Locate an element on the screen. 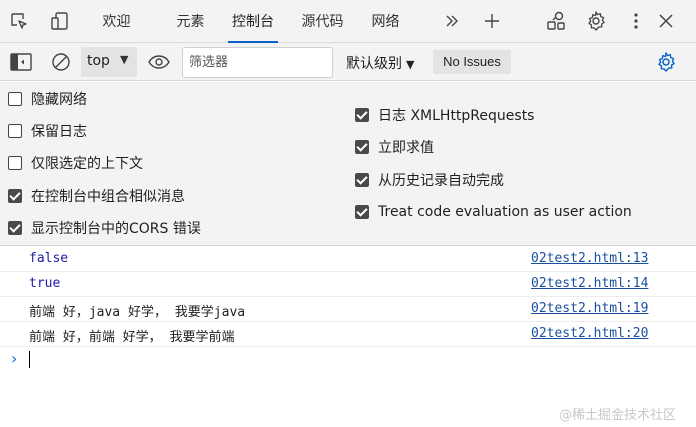 This screenshot has height=427, width=696. console-message: 前端 好，java 好学， 我要学java 02test2.html:19 is located at coordinates (348, 309).